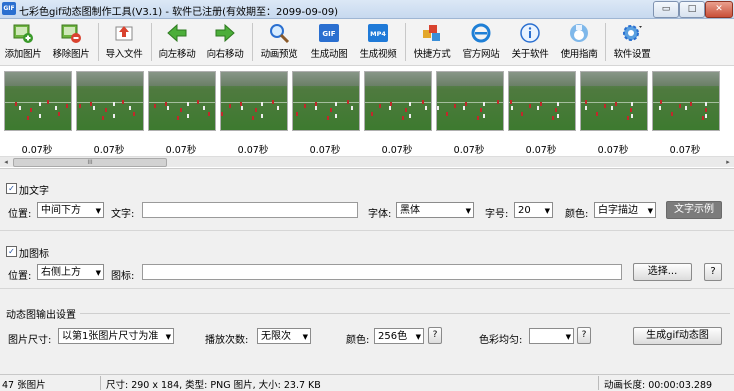  What do you see at coordinates (380, 214) in the screenshot?
I see `font-label: 字体:` at bounding box center [380, 214].